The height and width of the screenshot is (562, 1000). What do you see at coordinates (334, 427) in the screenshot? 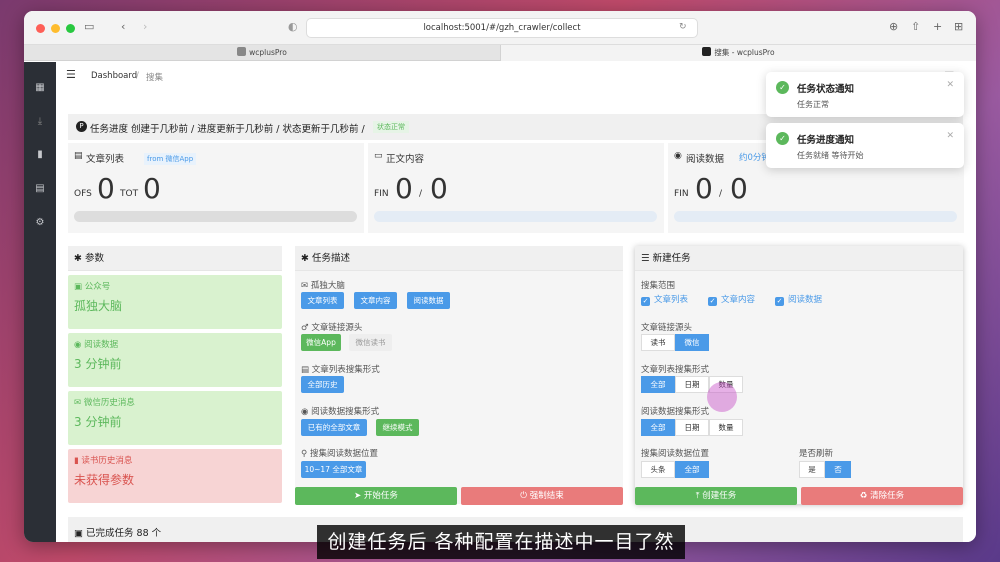
I see `desc-opt: 已有的全部文章` at bounding box center [334, 427].